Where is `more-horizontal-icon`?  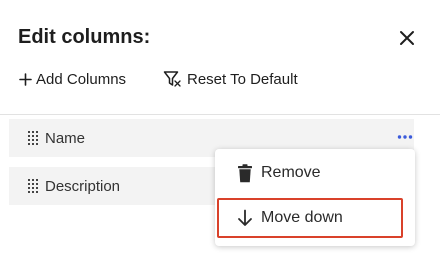 more-horizontal-icon is located at coordinates (405, 137).